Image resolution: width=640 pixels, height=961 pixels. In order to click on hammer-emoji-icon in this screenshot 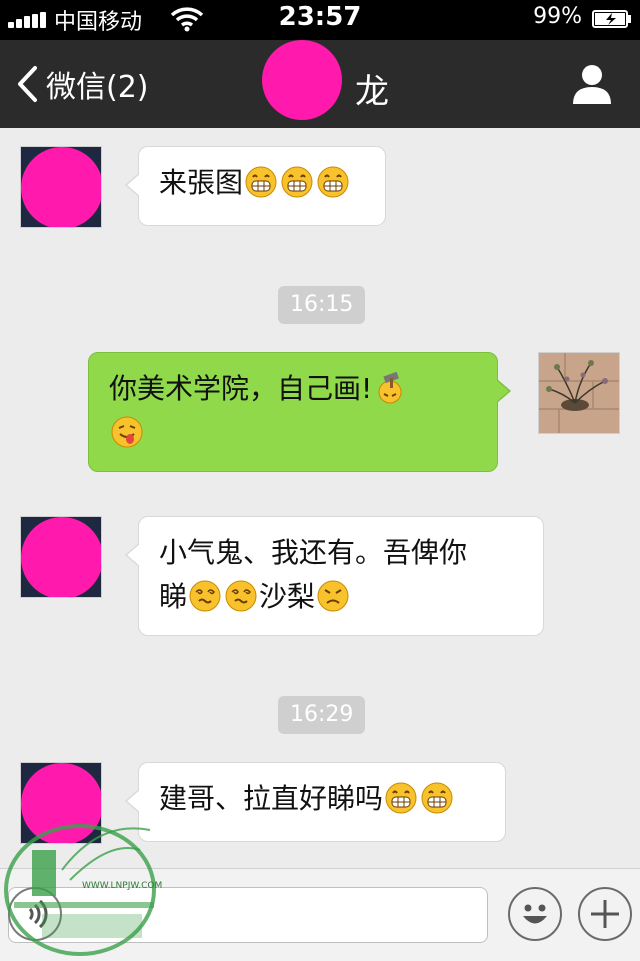, I will do `click(390, 388)`.